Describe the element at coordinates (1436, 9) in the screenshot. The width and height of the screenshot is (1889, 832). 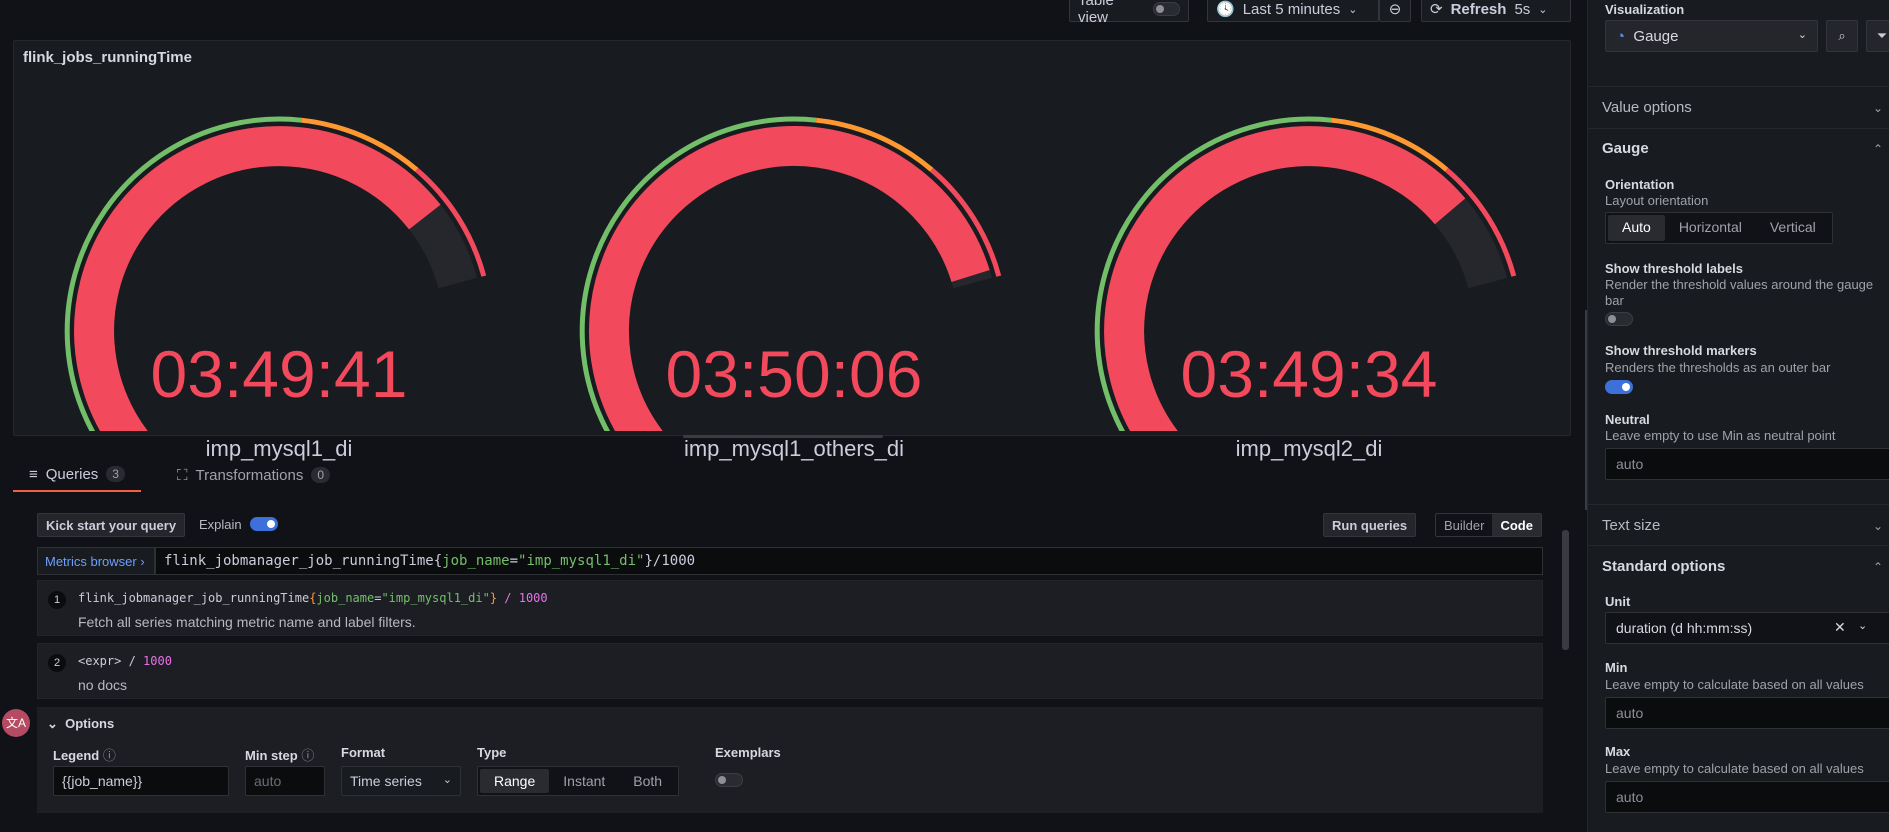
I see `refresh-icon: ⟳` at that location.